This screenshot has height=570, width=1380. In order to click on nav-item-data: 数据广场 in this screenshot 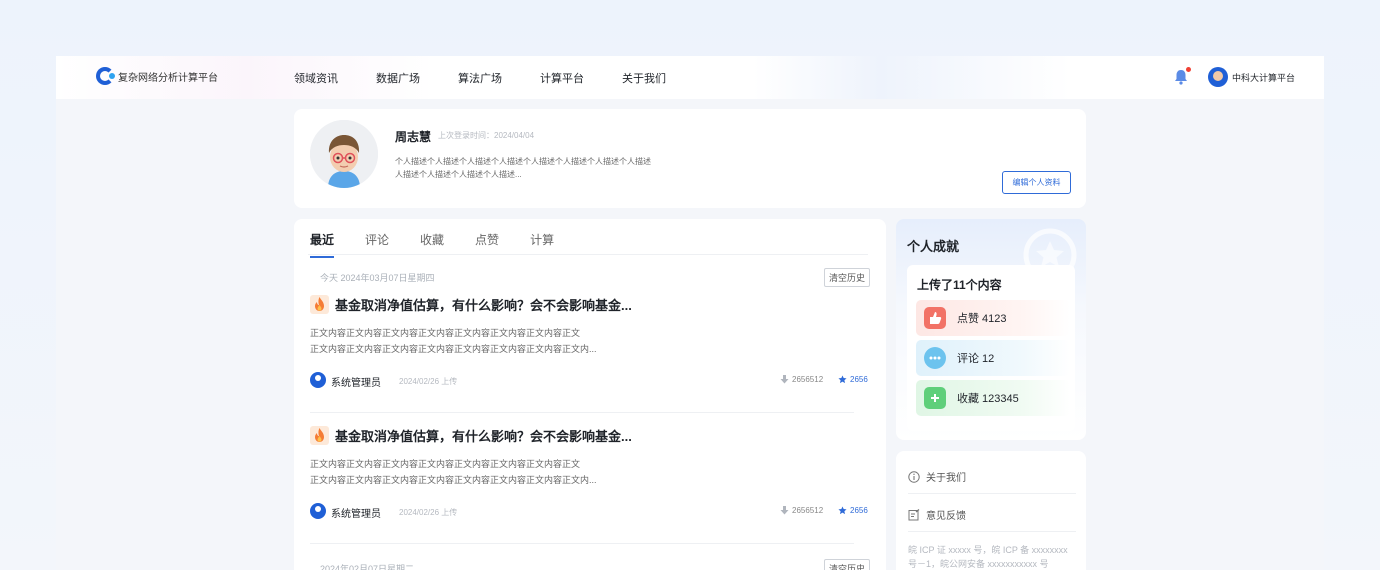, I will do `click(398, 78)`.